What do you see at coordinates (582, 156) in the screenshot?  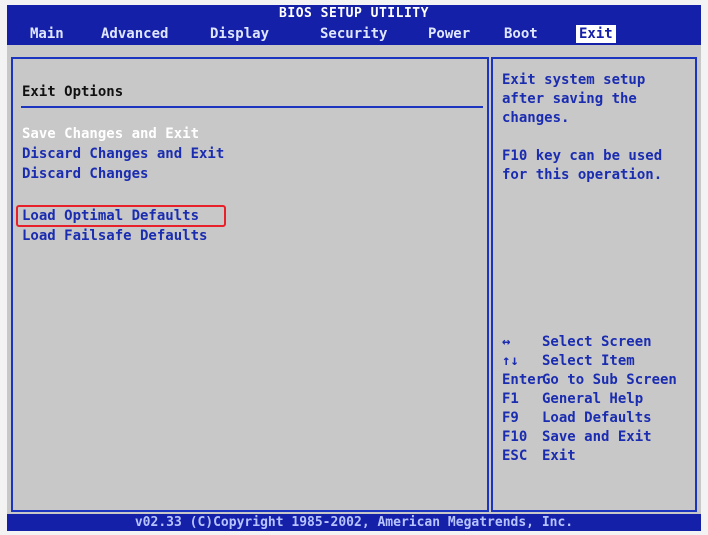 I see `help-note-line: F10 key can be used` at bounding box center [582, 156].